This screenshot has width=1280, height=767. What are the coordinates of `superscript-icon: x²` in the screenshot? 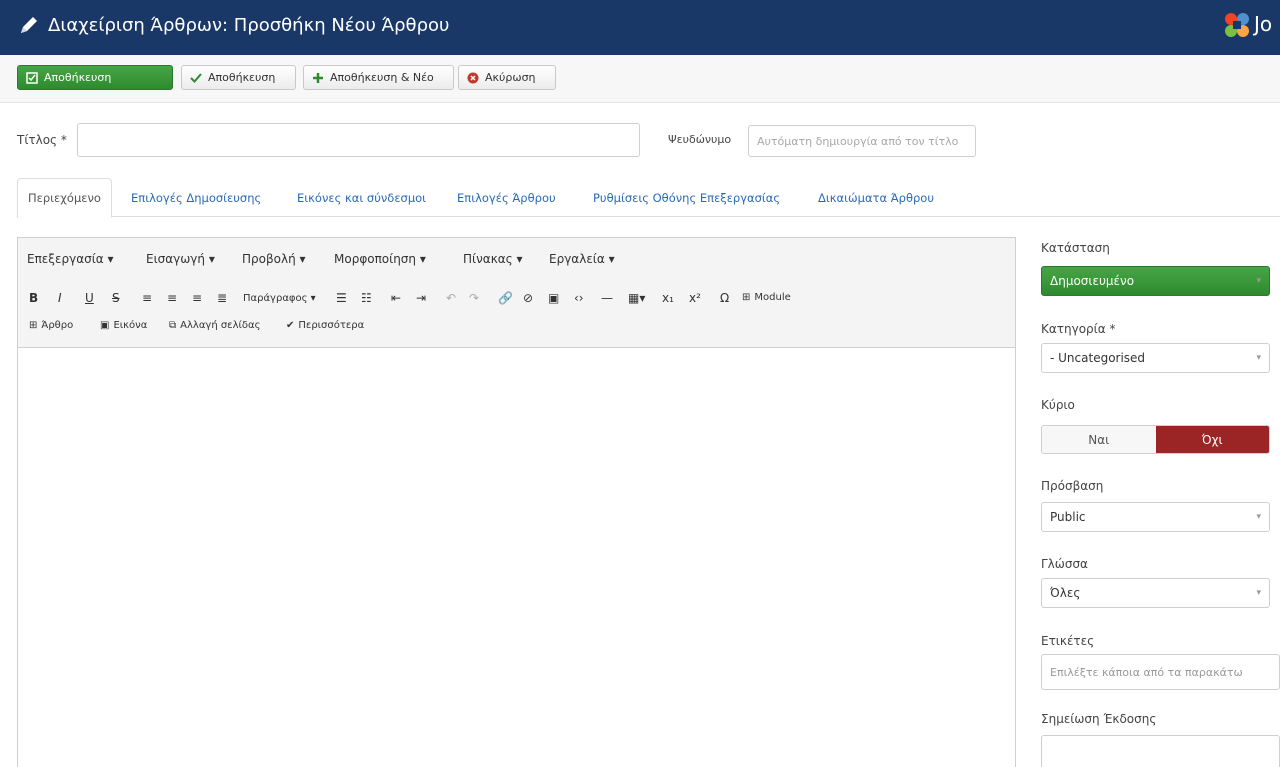 It's located at (695, 298).